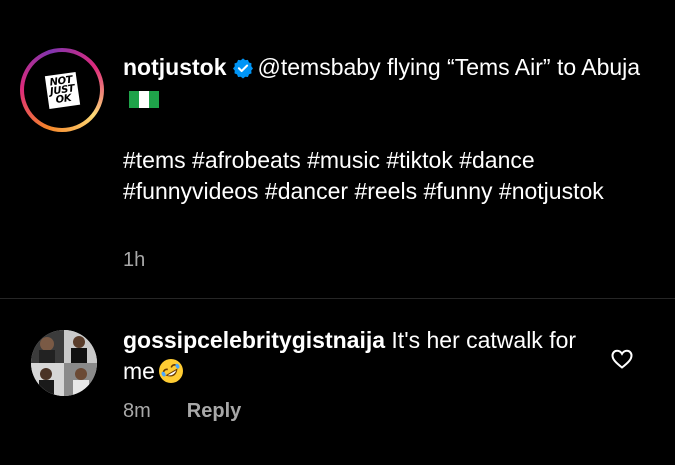  What do you see at coordinates (622, 359) in the screenshot?
I see `heart-outline-icon` at bounding box center [622, 359].